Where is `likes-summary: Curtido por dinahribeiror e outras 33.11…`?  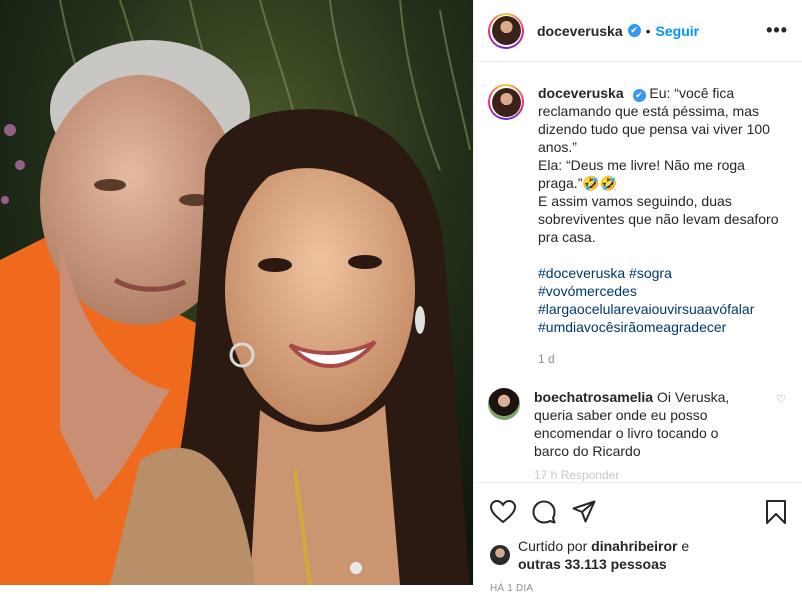 likes-summary: Curtido por dinahribeiror e outras 33.11… is located at coordinates (638, 550).